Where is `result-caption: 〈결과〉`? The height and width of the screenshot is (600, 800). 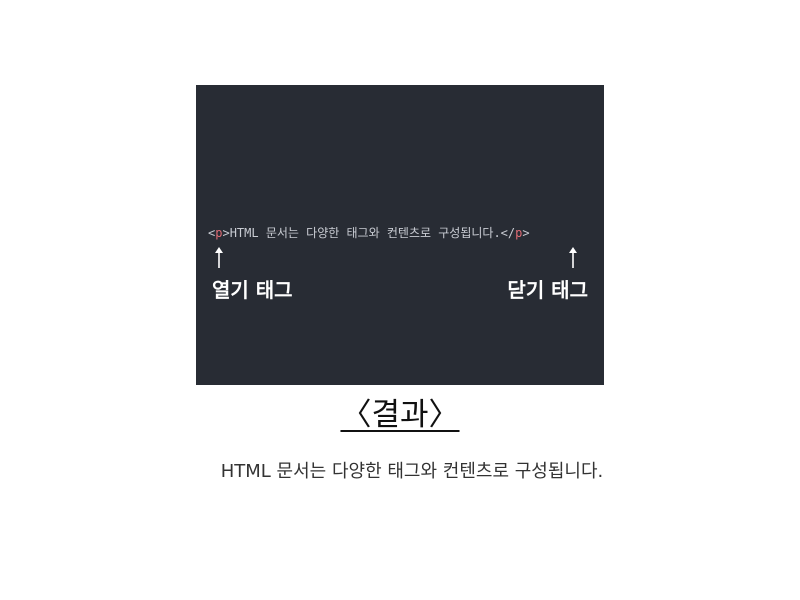 result-caption: 〈결과〉 is located at coordinates (400, 415).